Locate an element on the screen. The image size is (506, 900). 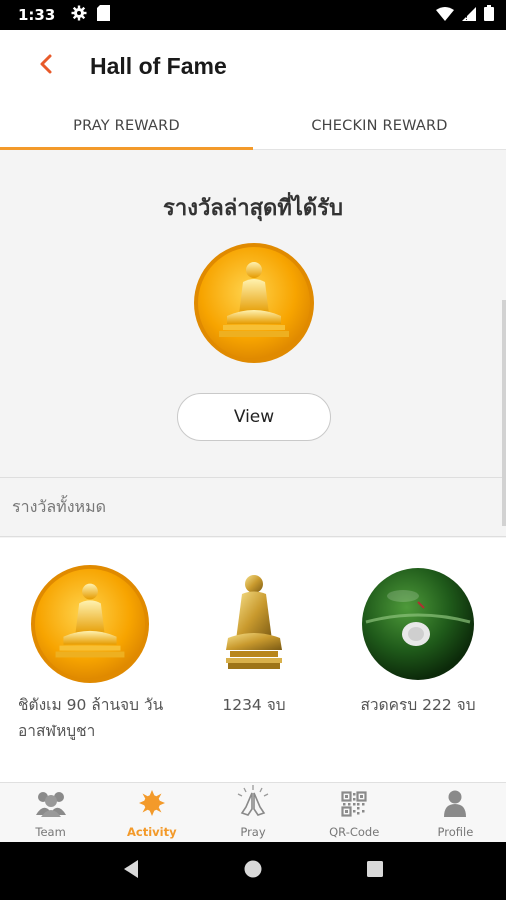
bottom-navigation: Team Activity Pray QR-Code Profile is located at coordinates (253, 812).